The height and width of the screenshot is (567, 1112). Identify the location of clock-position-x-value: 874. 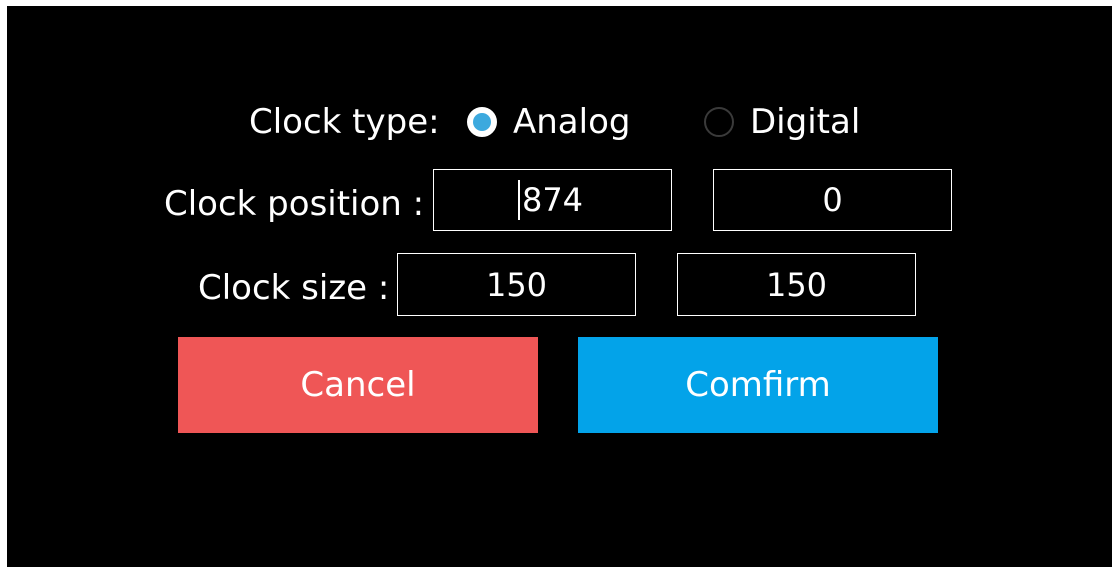
(552, 200).